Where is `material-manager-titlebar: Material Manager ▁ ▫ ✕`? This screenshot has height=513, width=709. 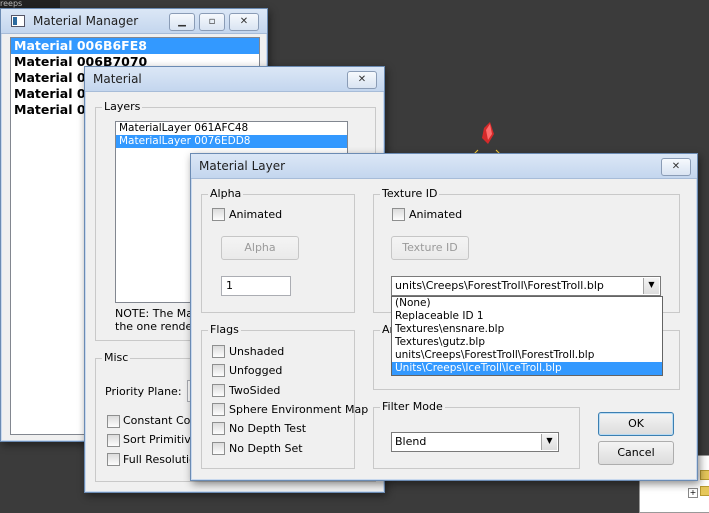
material-manager-titlebar: Material Manager ▁ ▫ ✕ is located at coordinates (134, 21).